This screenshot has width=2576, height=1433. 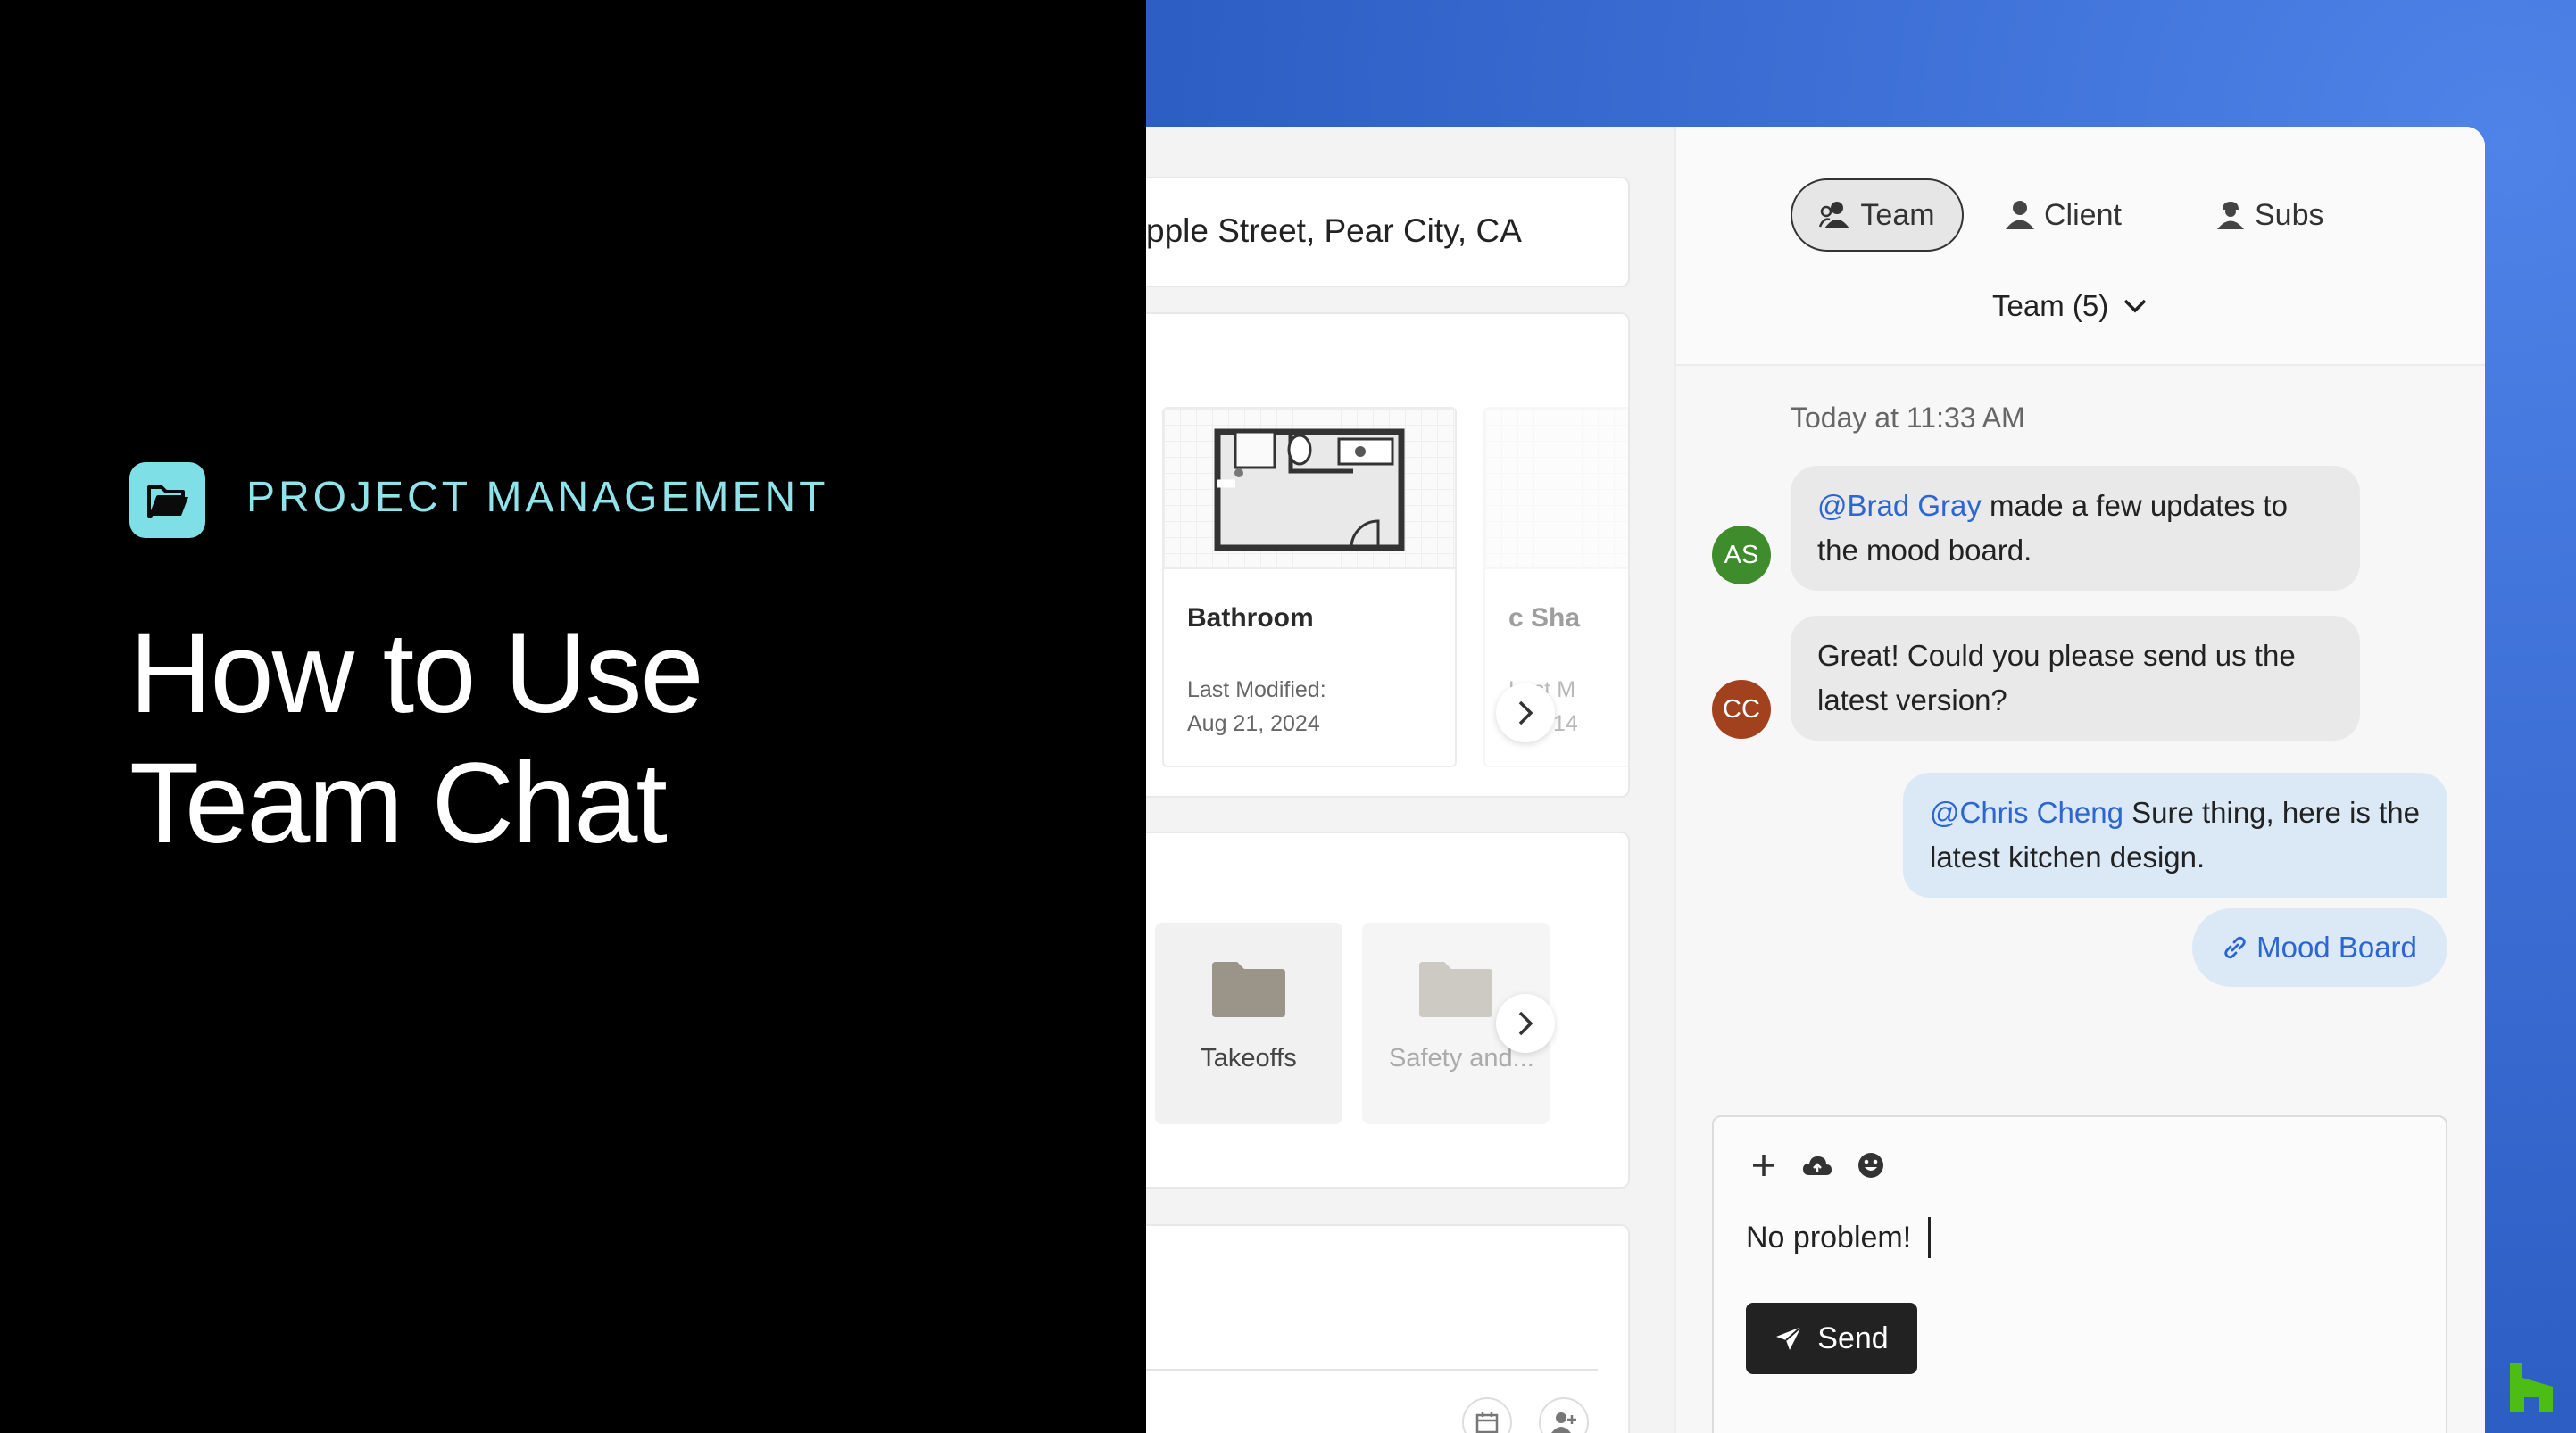 What do you see at coordinates (417, 673) in the screenshot?
I see `title-line-1: How to Use` at bounding box center [417, 673].